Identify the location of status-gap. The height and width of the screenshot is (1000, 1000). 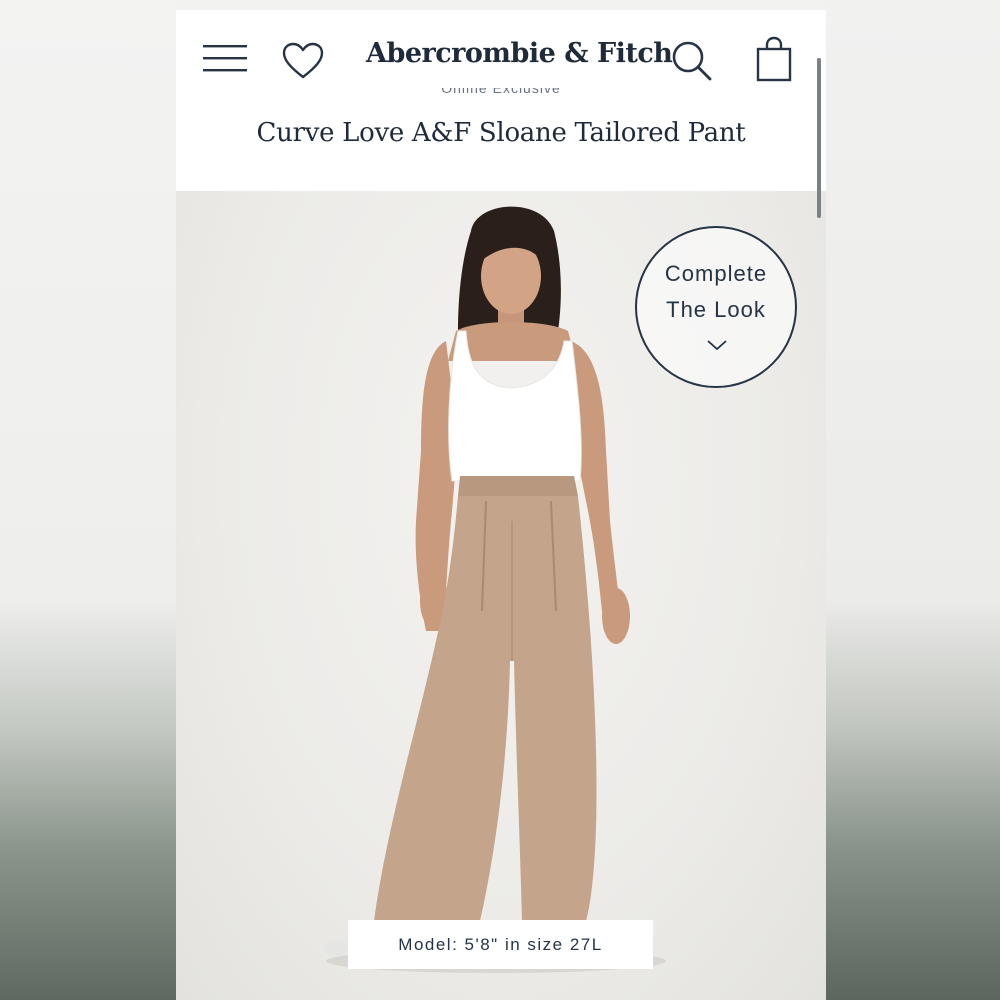
(501, 5).